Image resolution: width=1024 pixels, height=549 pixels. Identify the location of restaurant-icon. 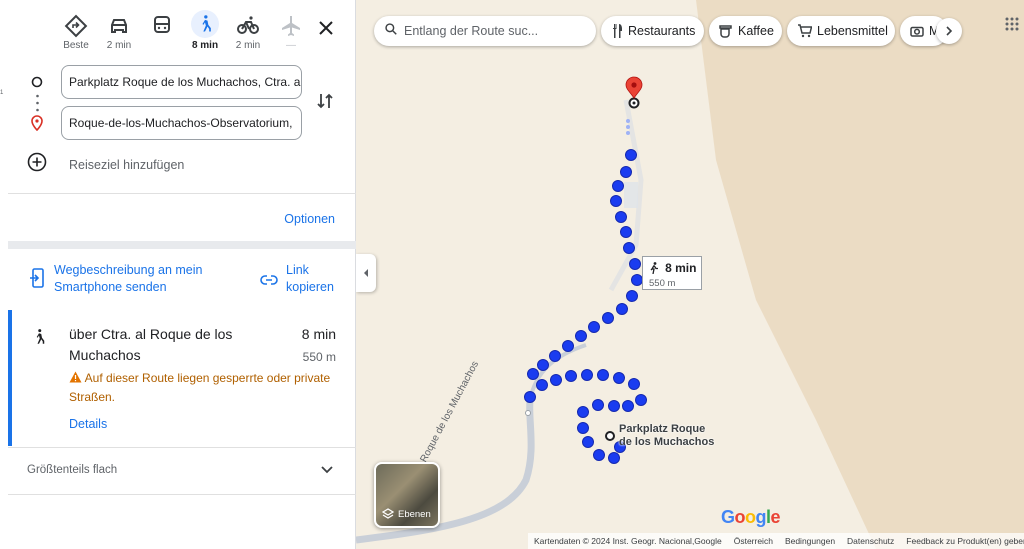
(617, 31).